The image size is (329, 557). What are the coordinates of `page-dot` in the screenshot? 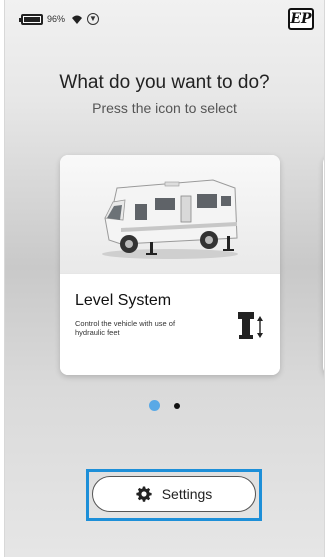 It's located at (177, 405).